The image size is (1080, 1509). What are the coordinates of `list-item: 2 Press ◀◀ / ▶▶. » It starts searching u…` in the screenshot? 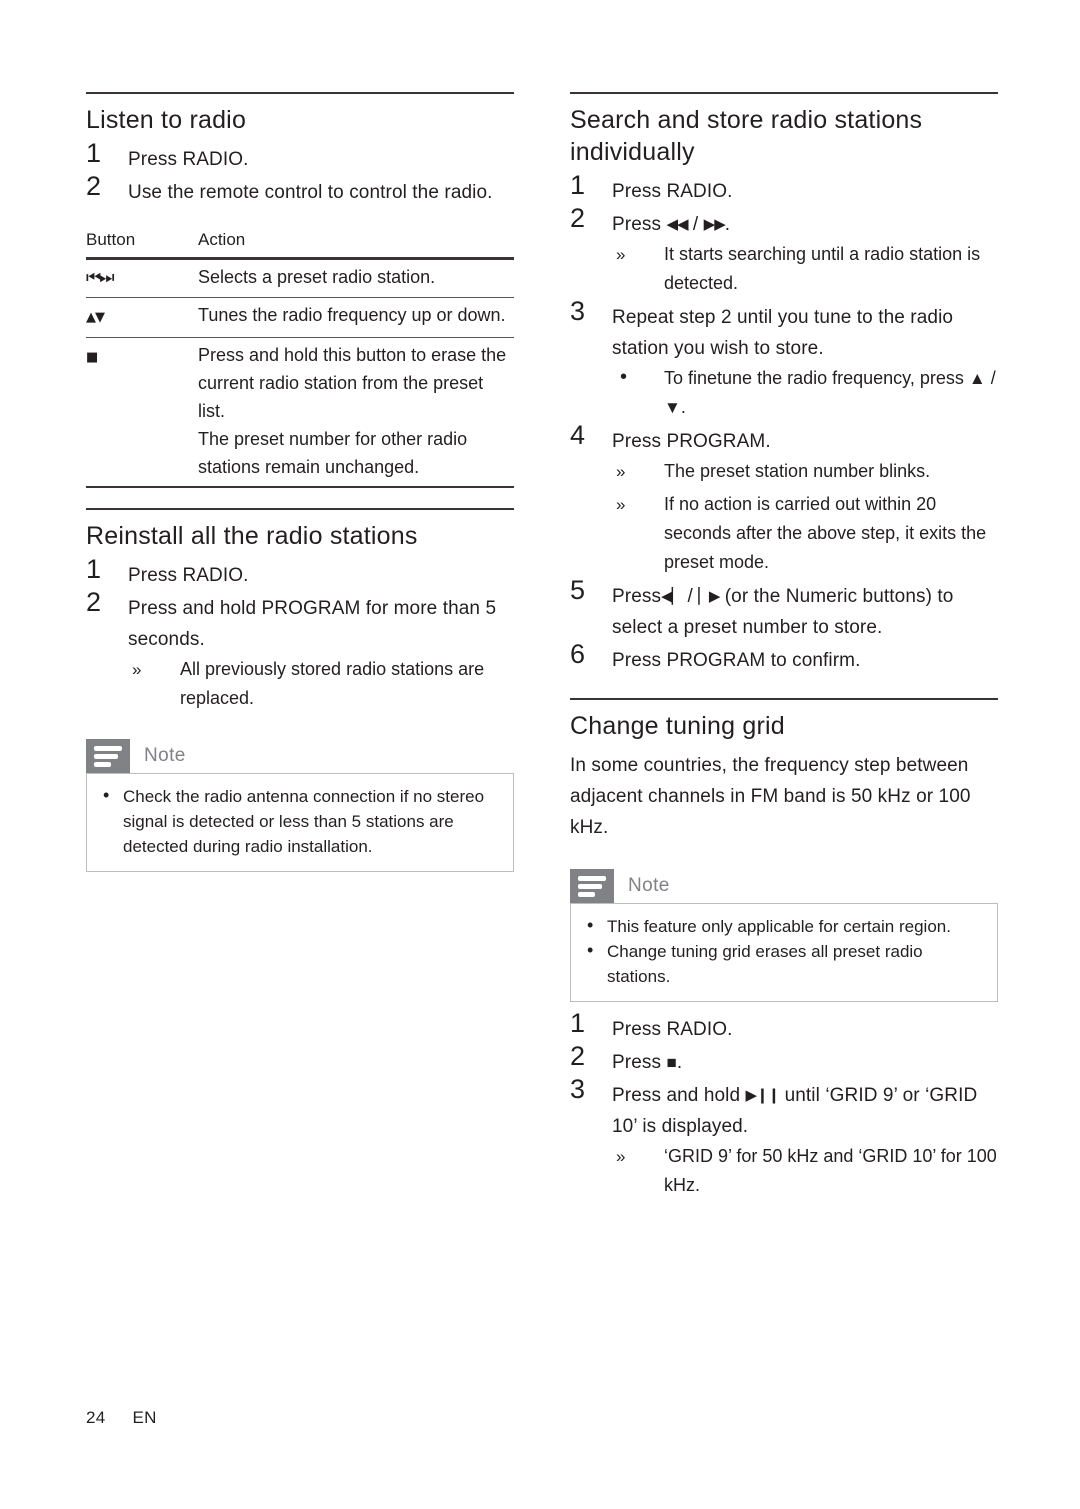 It's located at (784, 250).